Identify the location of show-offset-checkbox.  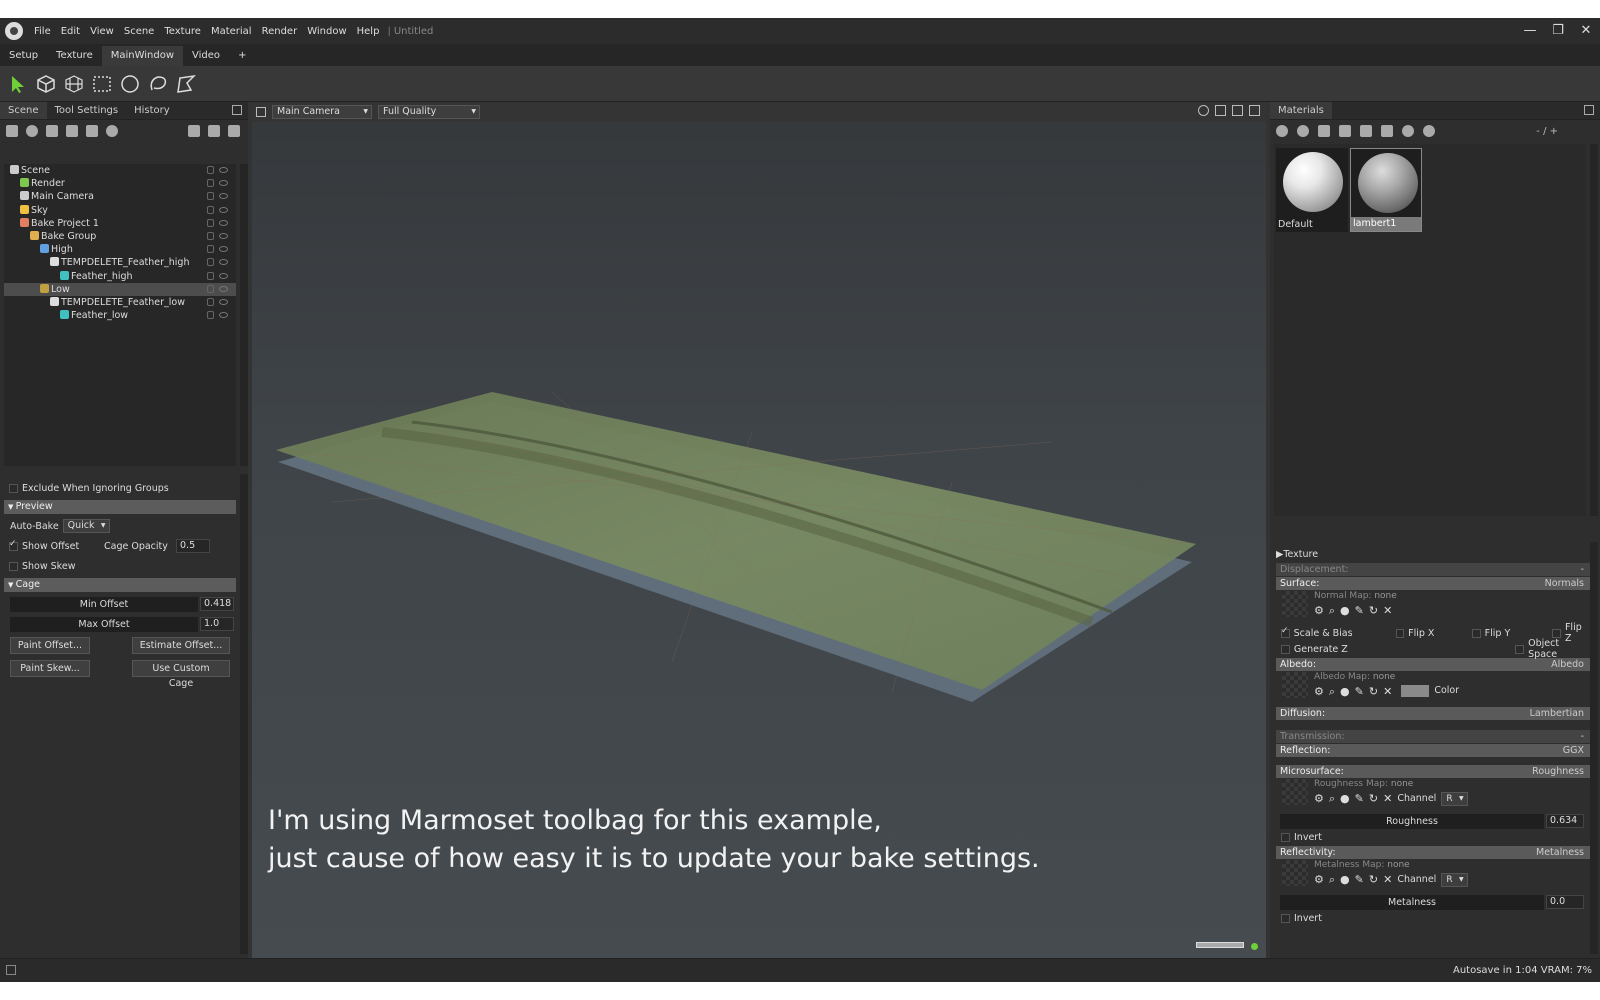
(13, 545).